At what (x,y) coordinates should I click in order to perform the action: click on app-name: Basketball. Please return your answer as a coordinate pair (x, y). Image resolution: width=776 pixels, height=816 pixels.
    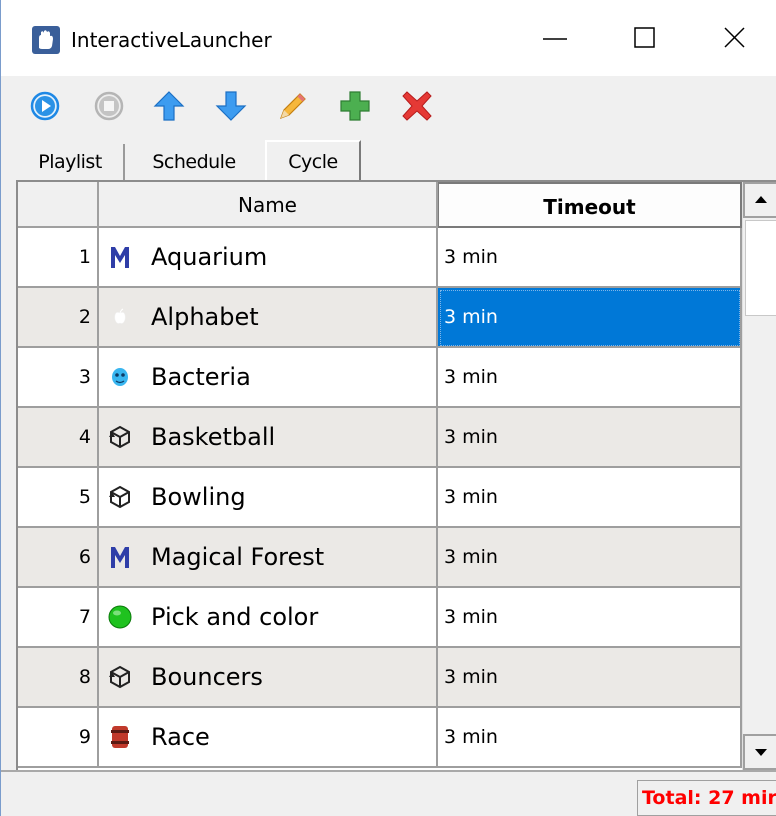
    Looking at the image, I should click on (213, 437).